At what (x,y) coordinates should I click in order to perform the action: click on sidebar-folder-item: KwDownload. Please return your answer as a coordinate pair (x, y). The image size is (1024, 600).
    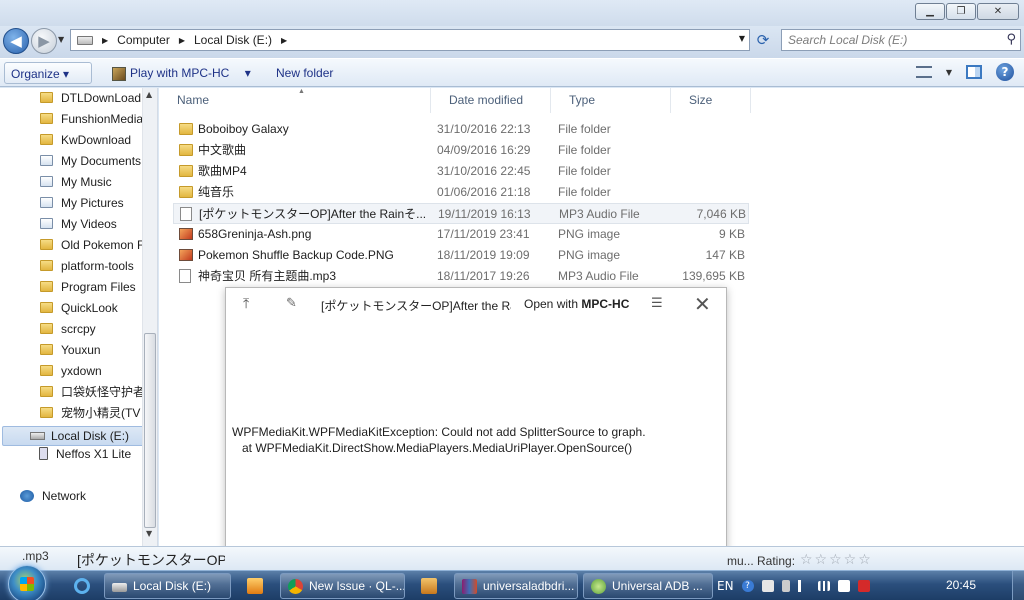
    Looking at the image, I should click on (91, 140).